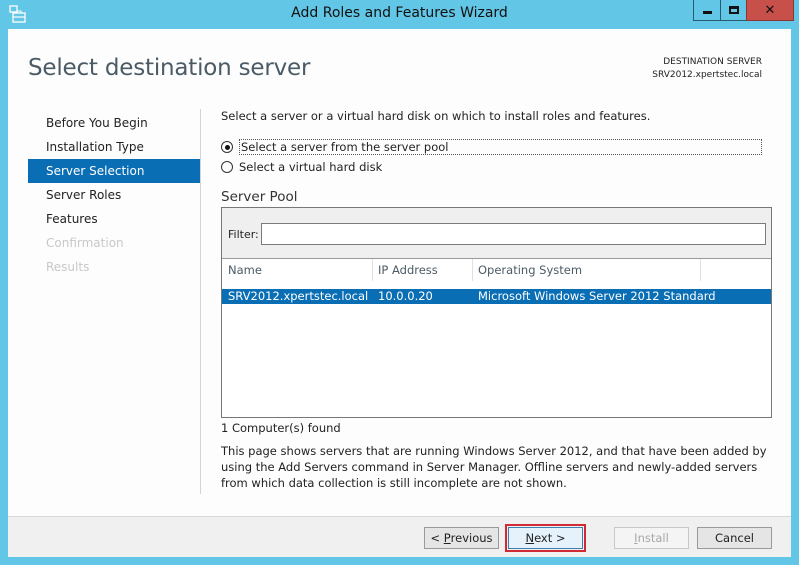 The image size is (799, 565). I want to click on radio-server-pool, so click(227, 147).